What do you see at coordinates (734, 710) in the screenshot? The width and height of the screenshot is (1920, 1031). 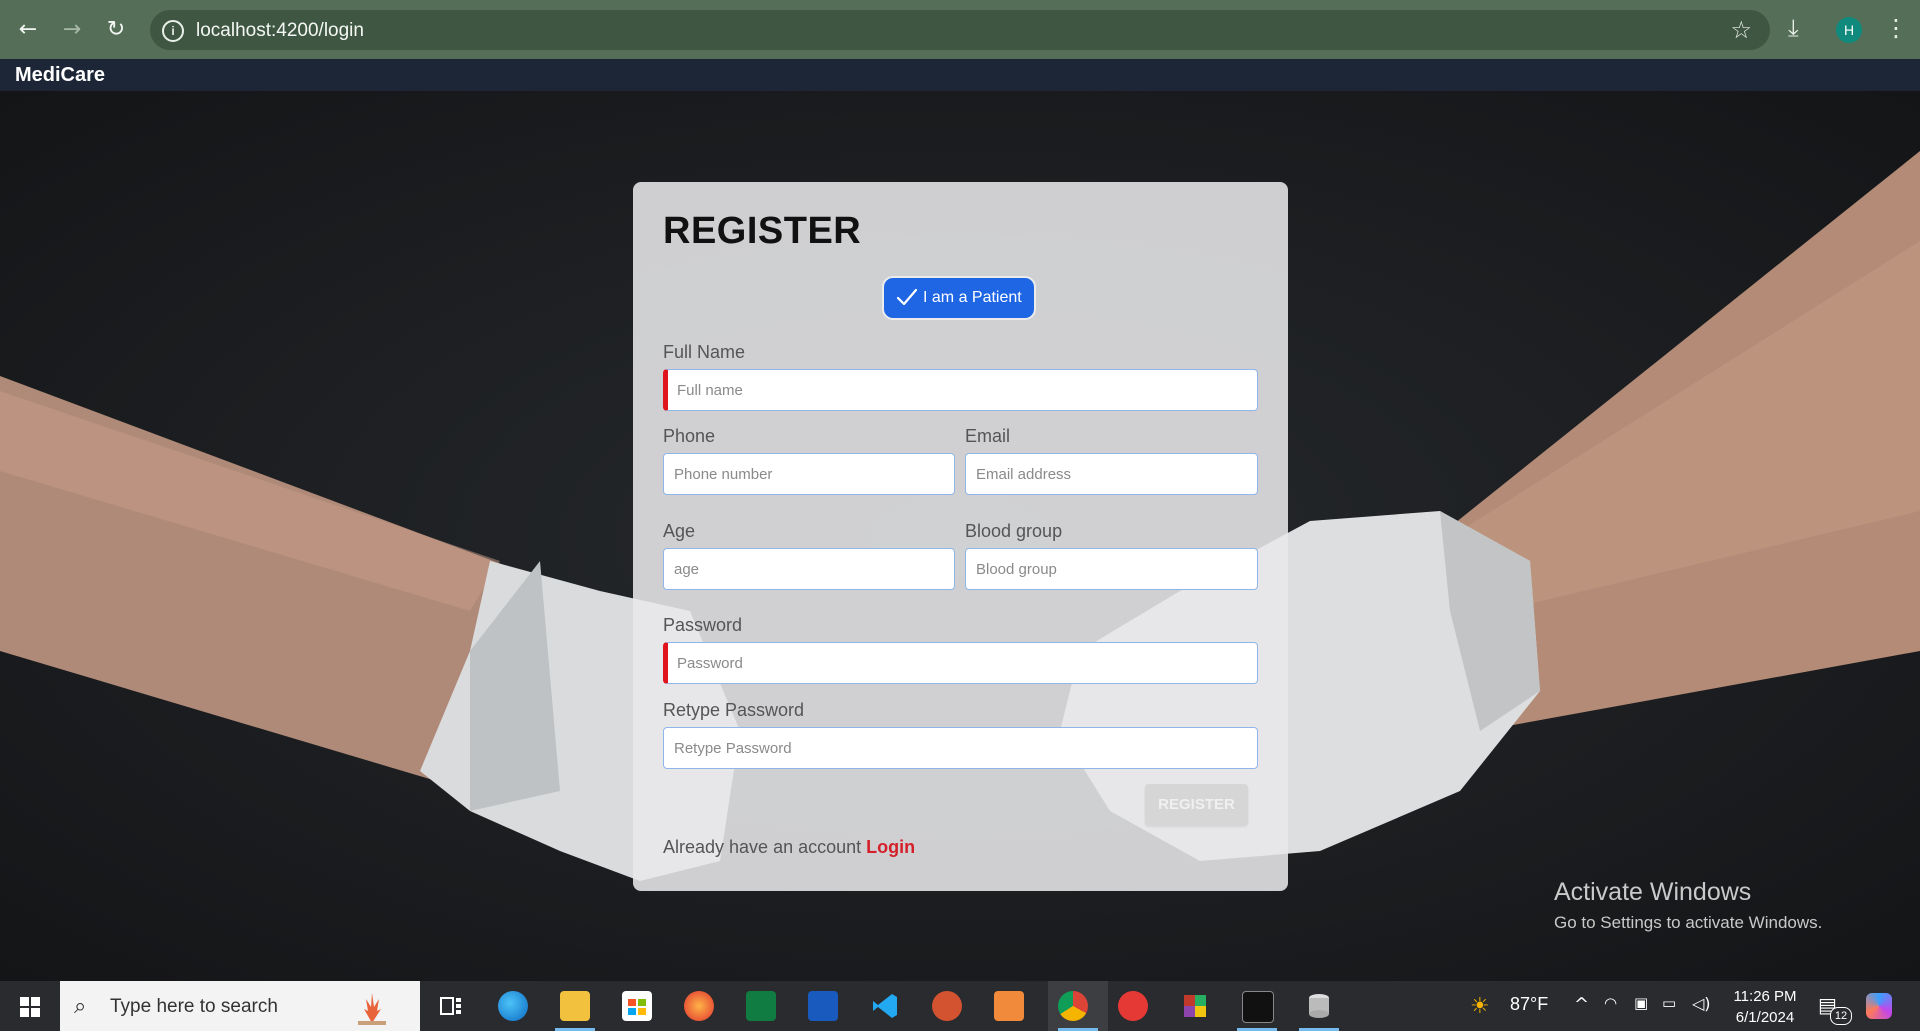 I see `retype-password-label: Retype Password` at bounding box center [734, 710].